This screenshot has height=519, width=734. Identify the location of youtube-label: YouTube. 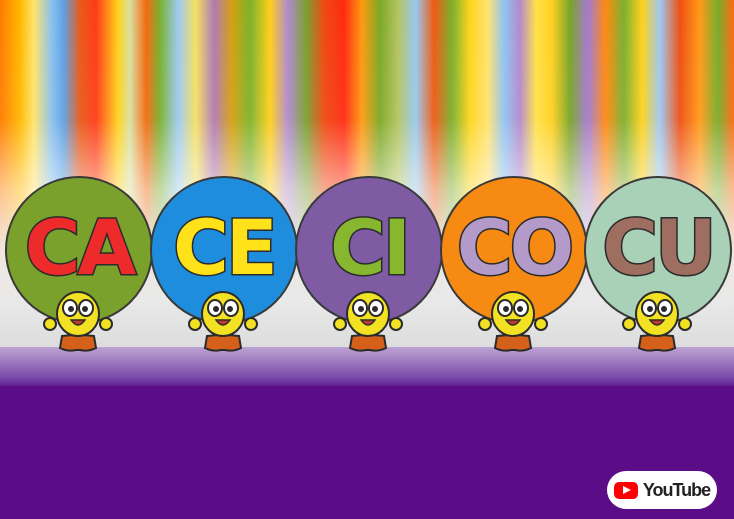
(676, 489).